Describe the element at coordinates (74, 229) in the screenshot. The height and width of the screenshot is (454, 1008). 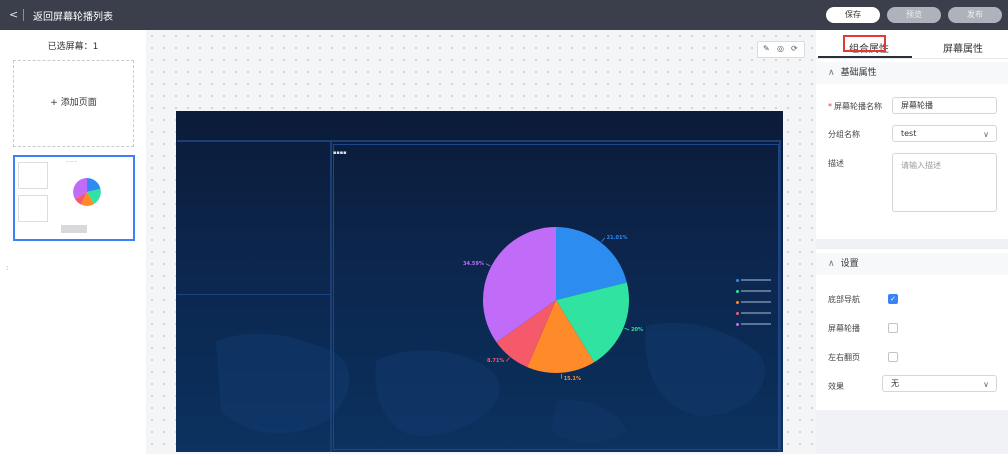
I see `thumbnail-bar` at that location.